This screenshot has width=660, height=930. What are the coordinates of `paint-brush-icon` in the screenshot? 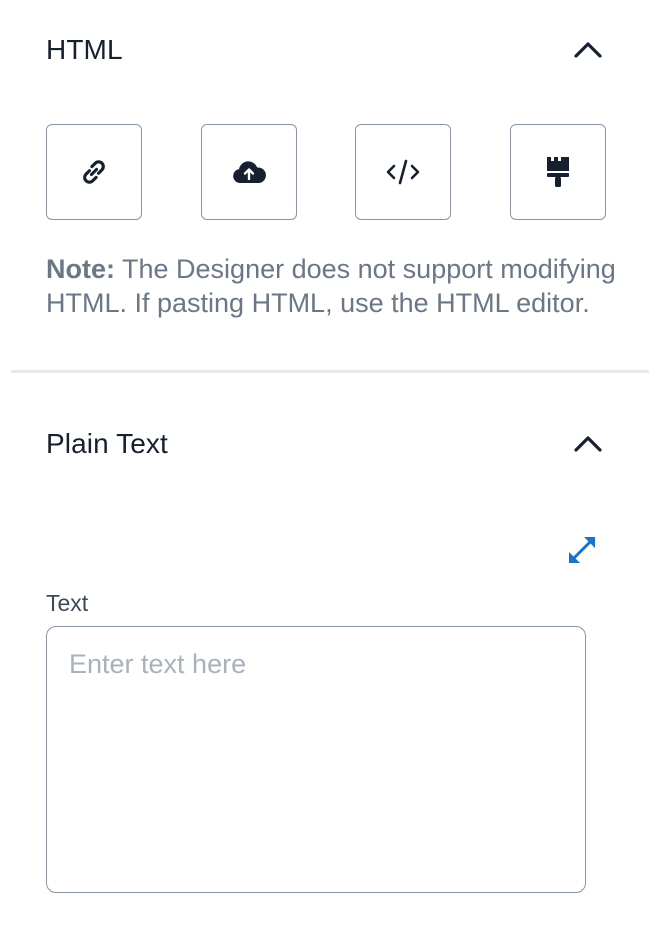 It's located at (557, 172).